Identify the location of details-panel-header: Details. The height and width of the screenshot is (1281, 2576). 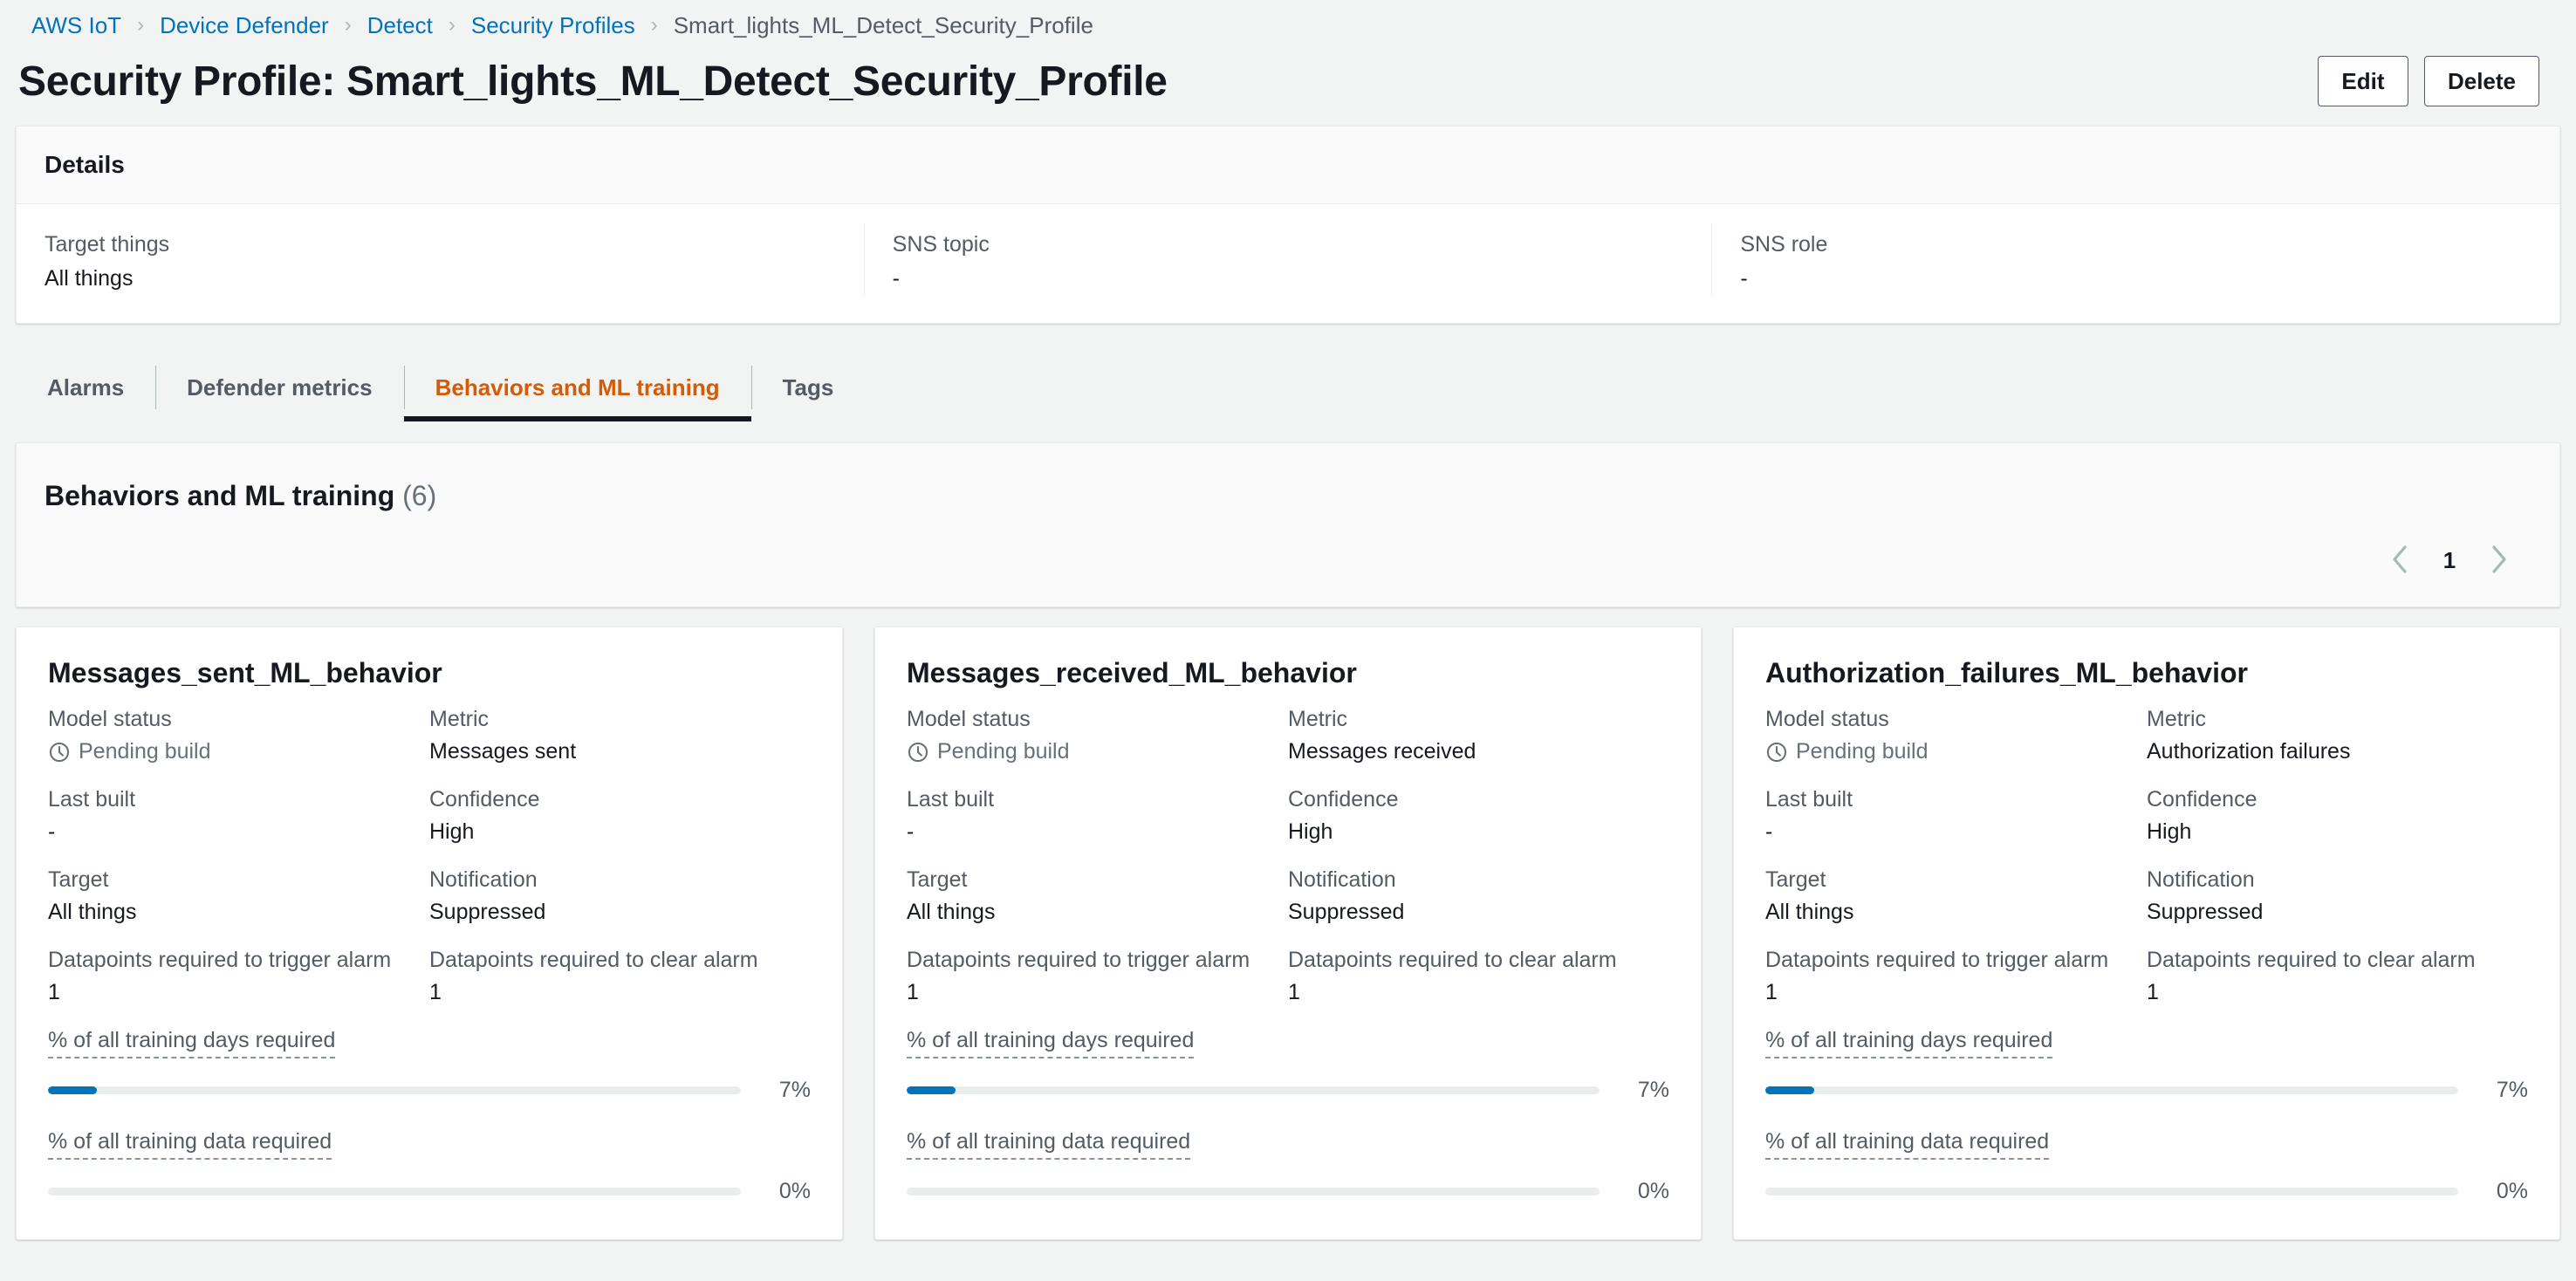
(1288, 165).